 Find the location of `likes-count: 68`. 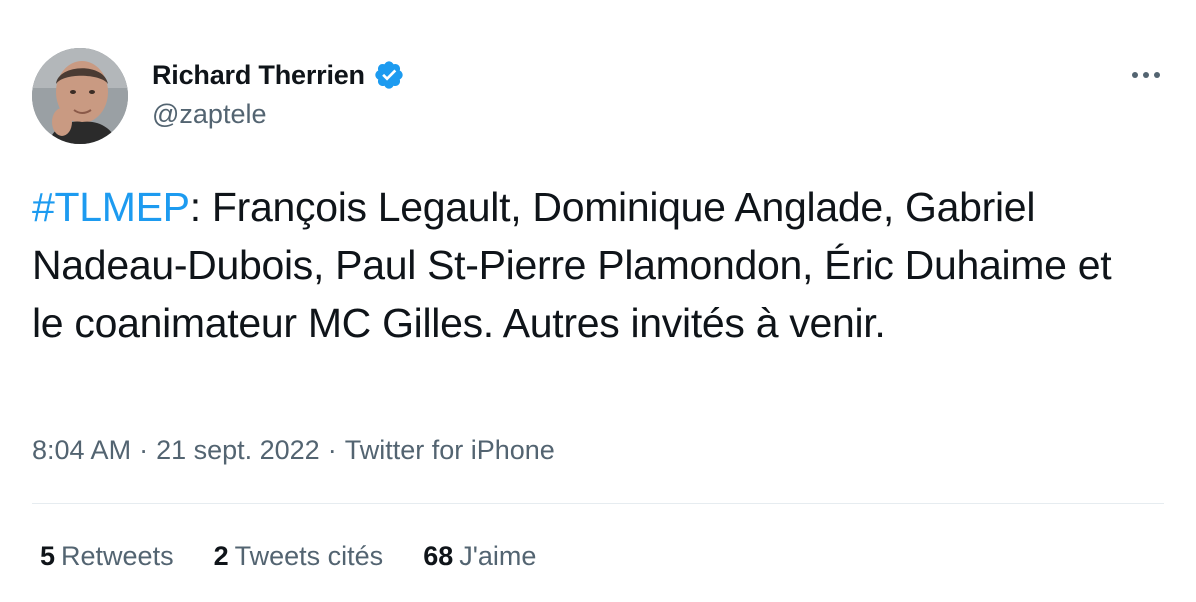

likes-count: 68 is located at coordinates (438, 556).